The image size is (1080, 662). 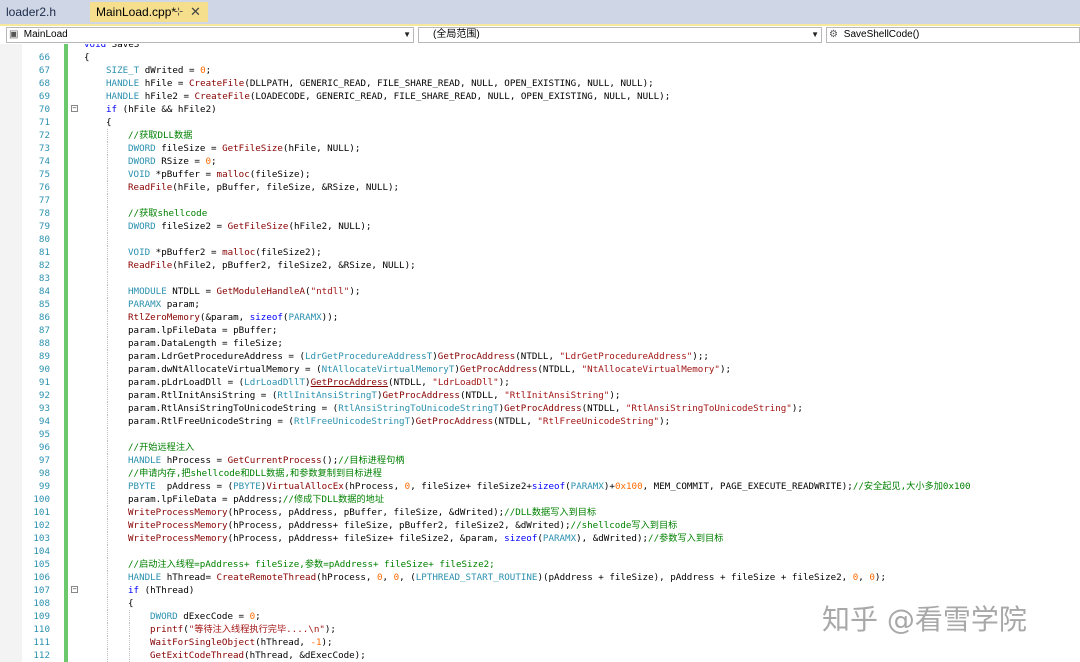 I want to click on range-dropdown: (全局范围) ▼, so click(x=620, y=35).